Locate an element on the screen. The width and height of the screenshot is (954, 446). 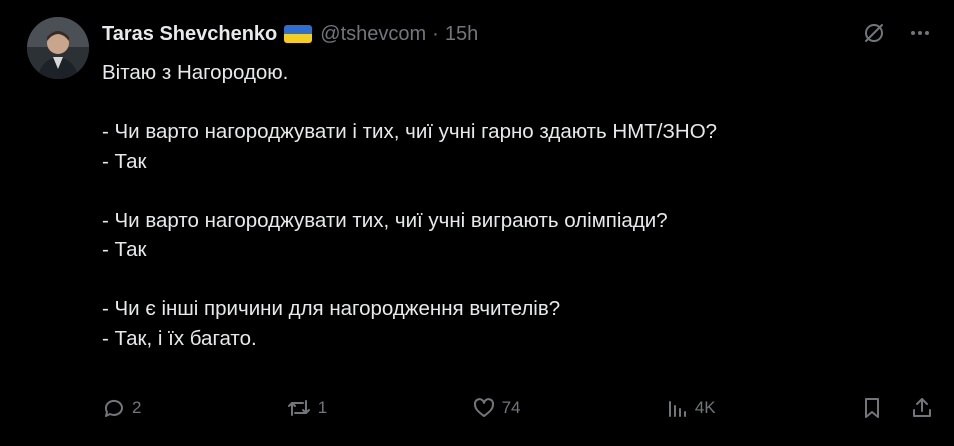
reply-button: 2 is located at coordinates (121, 408).